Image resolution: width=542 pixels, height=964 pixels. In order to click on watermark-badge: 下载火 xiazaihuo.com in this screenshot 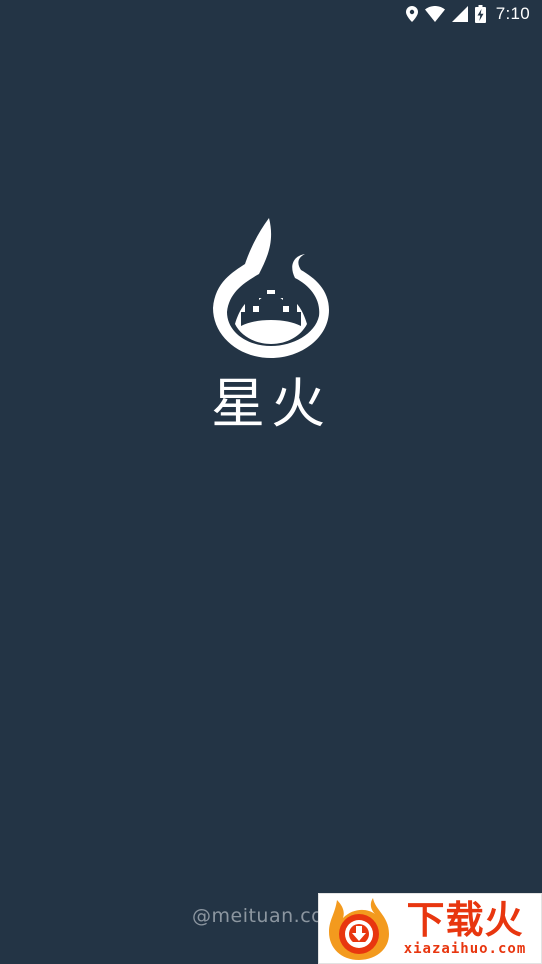, I will do `click(430, 928)`.